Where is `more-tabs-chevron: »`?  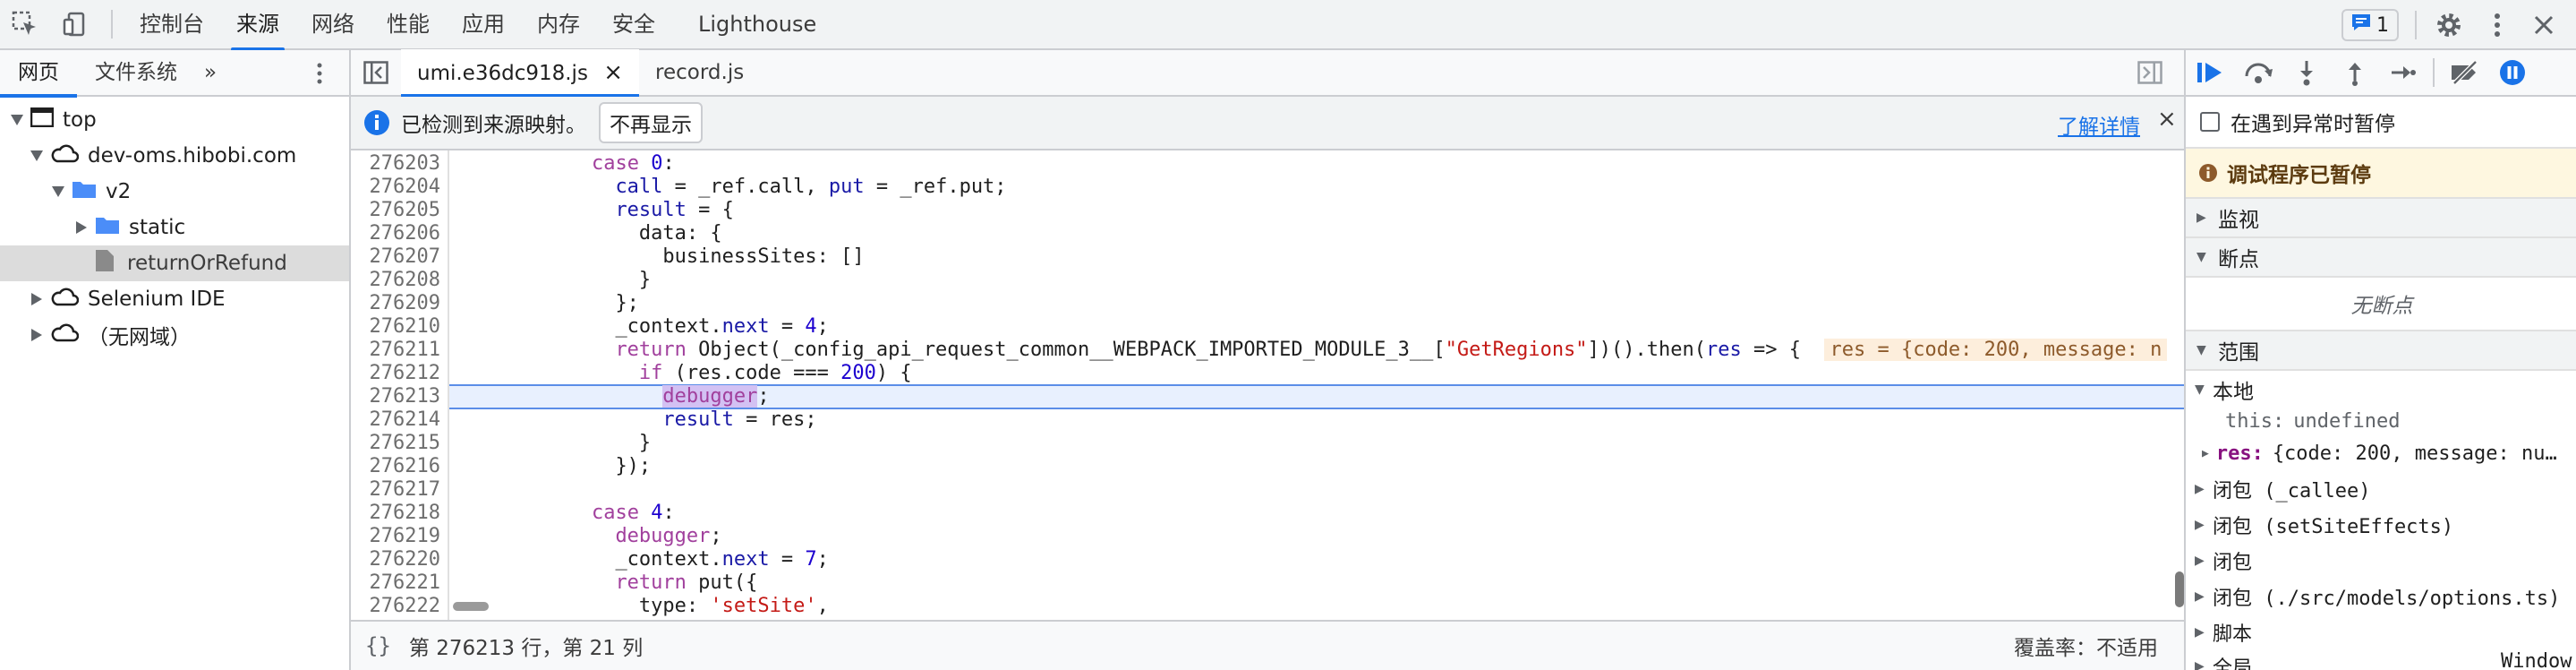 more-tabs-chevron: » is located at coordinates (210, 72).